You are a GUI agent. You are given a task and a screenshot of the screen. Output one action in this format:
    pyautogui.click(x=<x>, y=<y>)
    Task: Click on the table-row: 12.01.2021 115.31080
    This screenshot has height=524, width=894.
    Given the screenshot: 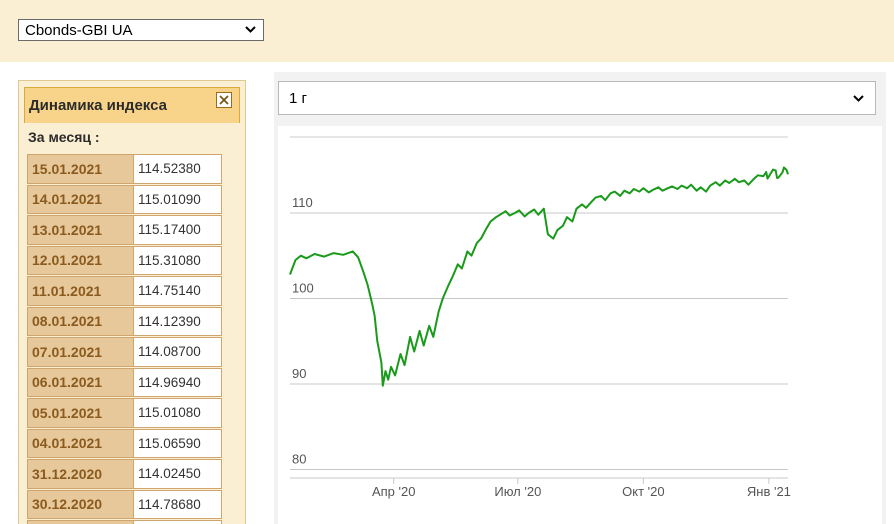 What is the action you would take?
    pyautogui.click(x=124, y=260)
    